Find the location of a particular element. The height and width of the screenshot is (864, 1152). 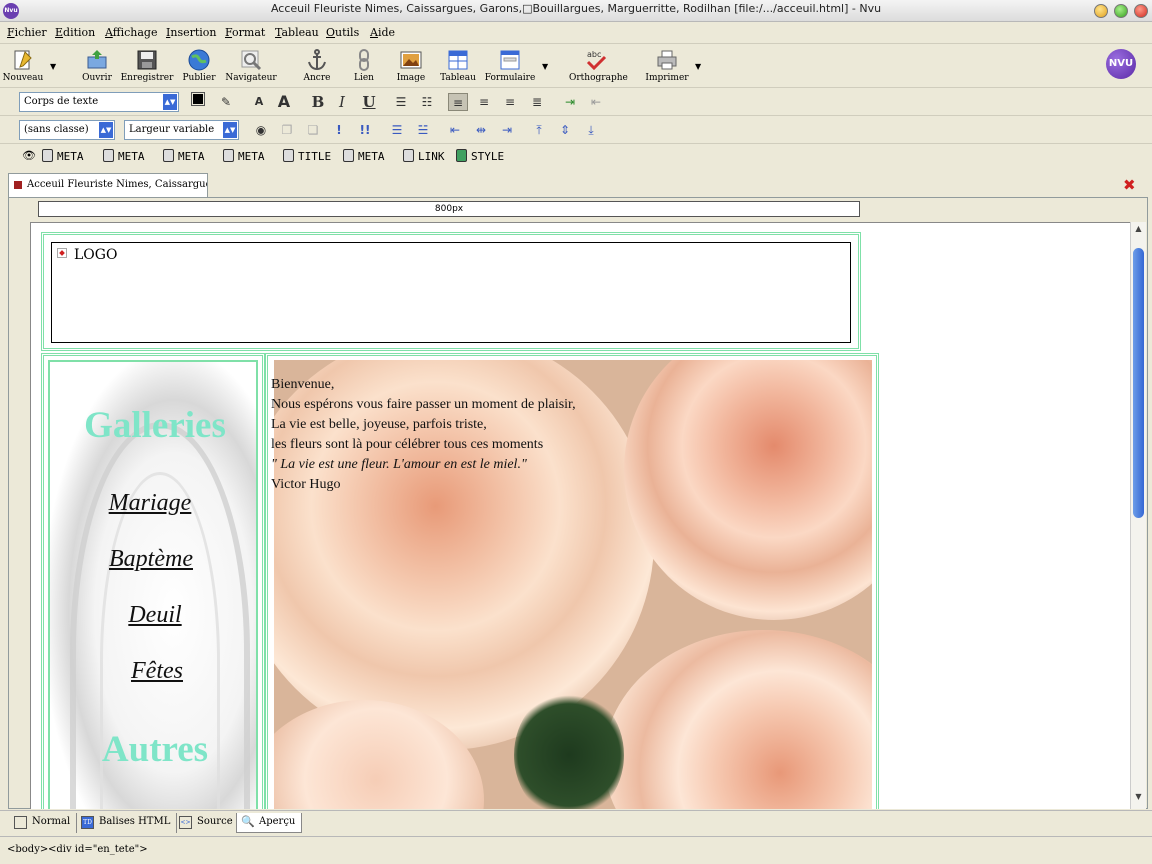

tag-style: STYLE is located at coordinates (480, 156).